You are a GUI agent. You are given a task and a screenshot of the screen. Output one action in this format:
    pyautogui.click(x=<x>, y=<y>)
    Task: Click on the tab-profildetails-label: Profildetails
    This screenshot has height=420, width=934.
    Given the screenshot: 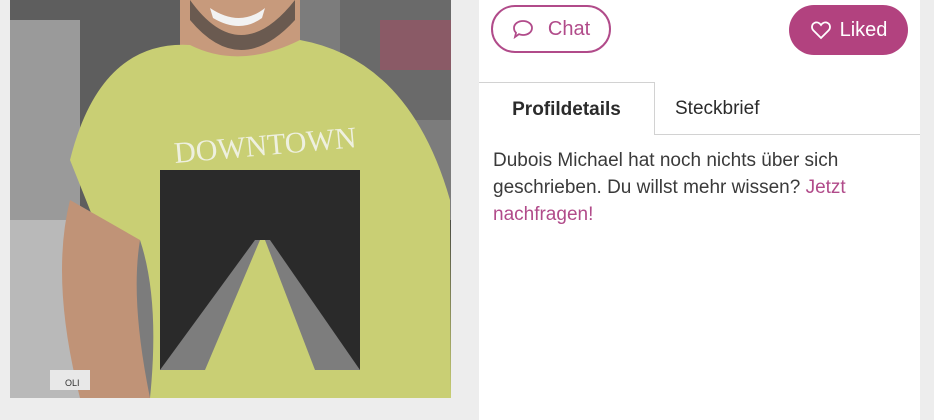 What is the action you would take?
    pyautogui.click(x=566, y=109)
    